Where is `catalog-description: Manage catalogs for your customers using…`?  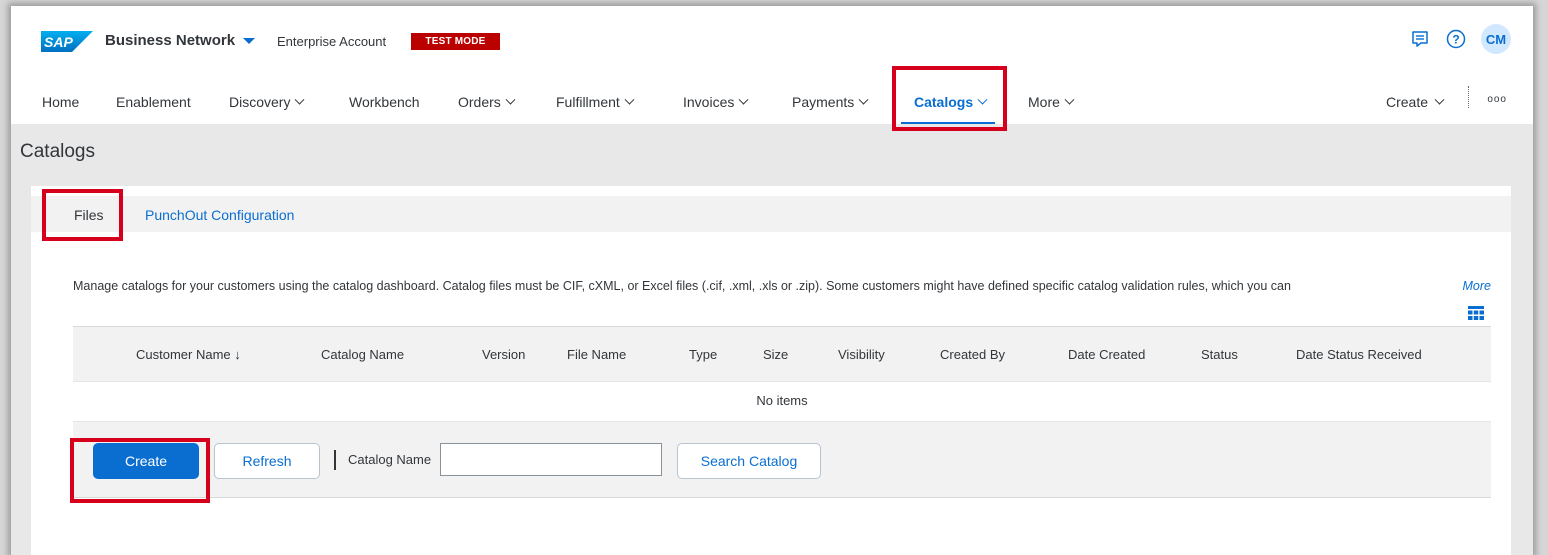 catalog-description: Manage catalogs for your customers using… is located at coordinates (682, 286).